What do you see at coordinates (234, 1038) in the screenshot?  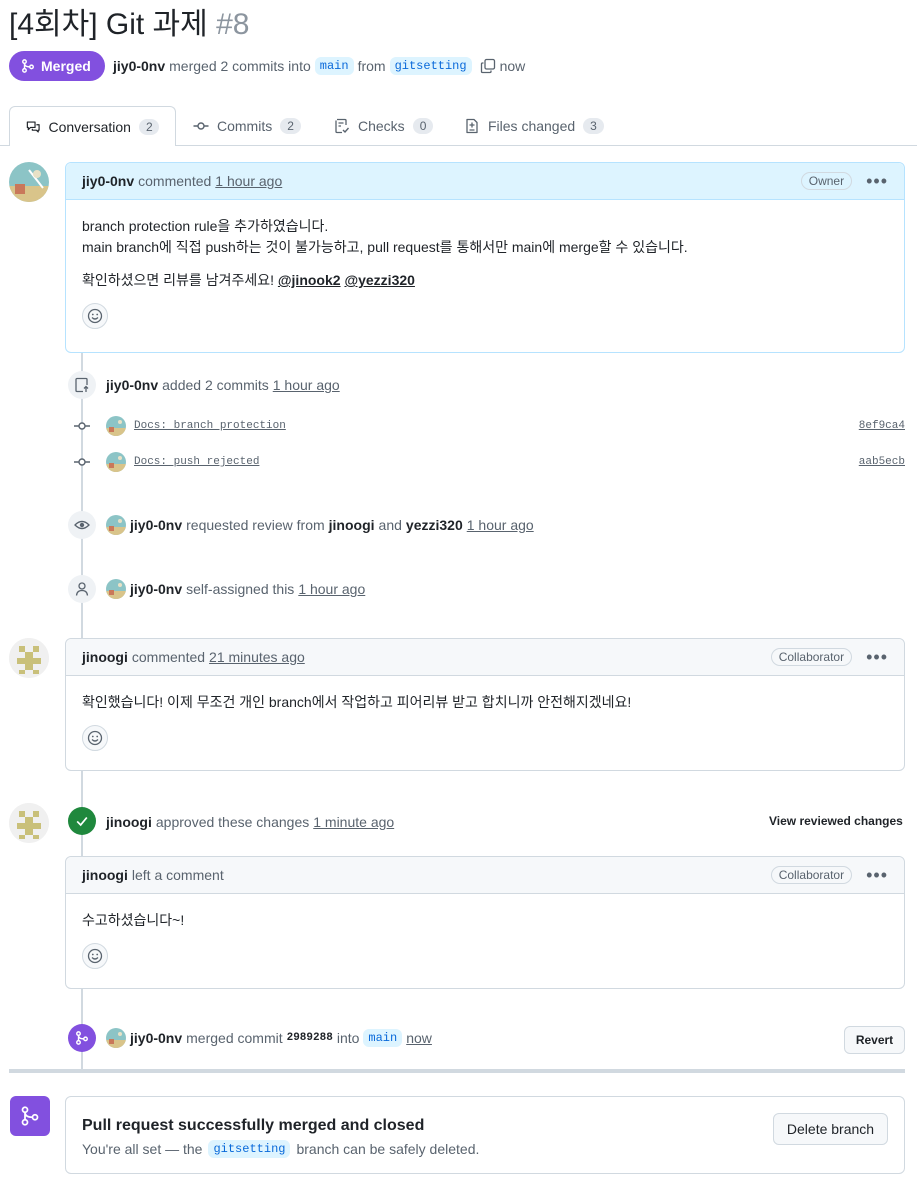 I see `event-action: merged commit` at bounding box center [234, 1038].